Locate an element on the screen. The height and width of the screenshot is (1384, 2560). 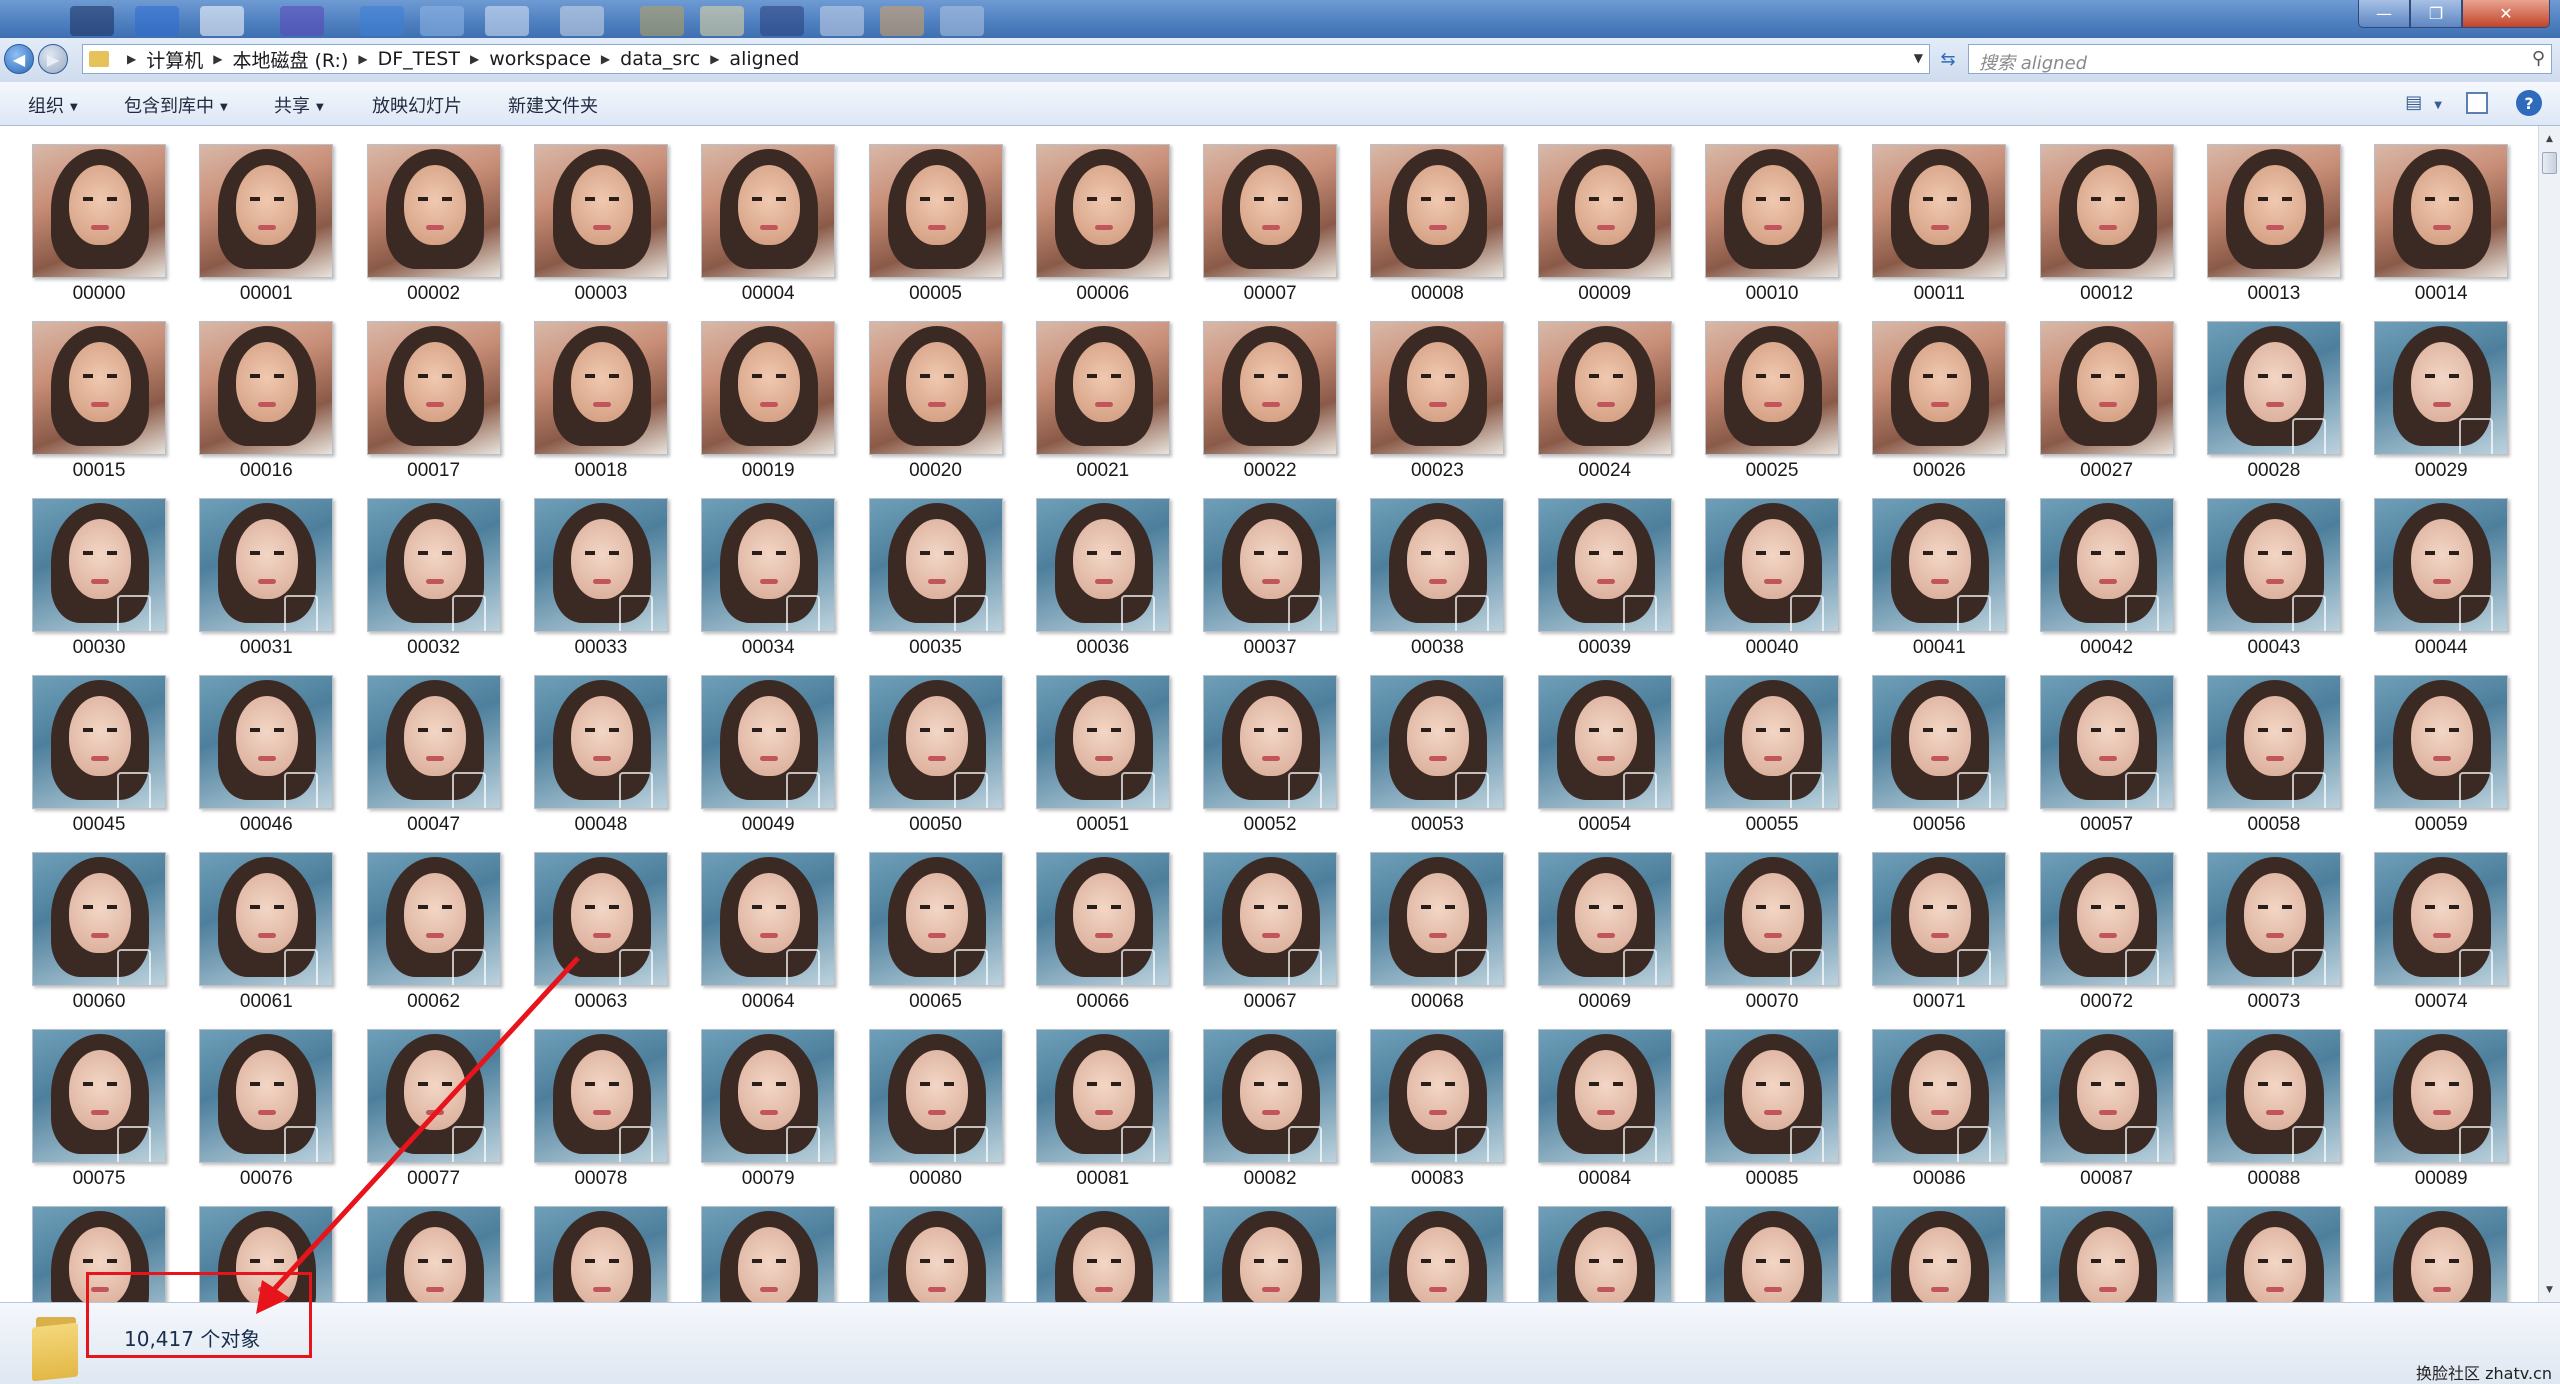
file-item: 00065 is located at coordinates (935, 937).